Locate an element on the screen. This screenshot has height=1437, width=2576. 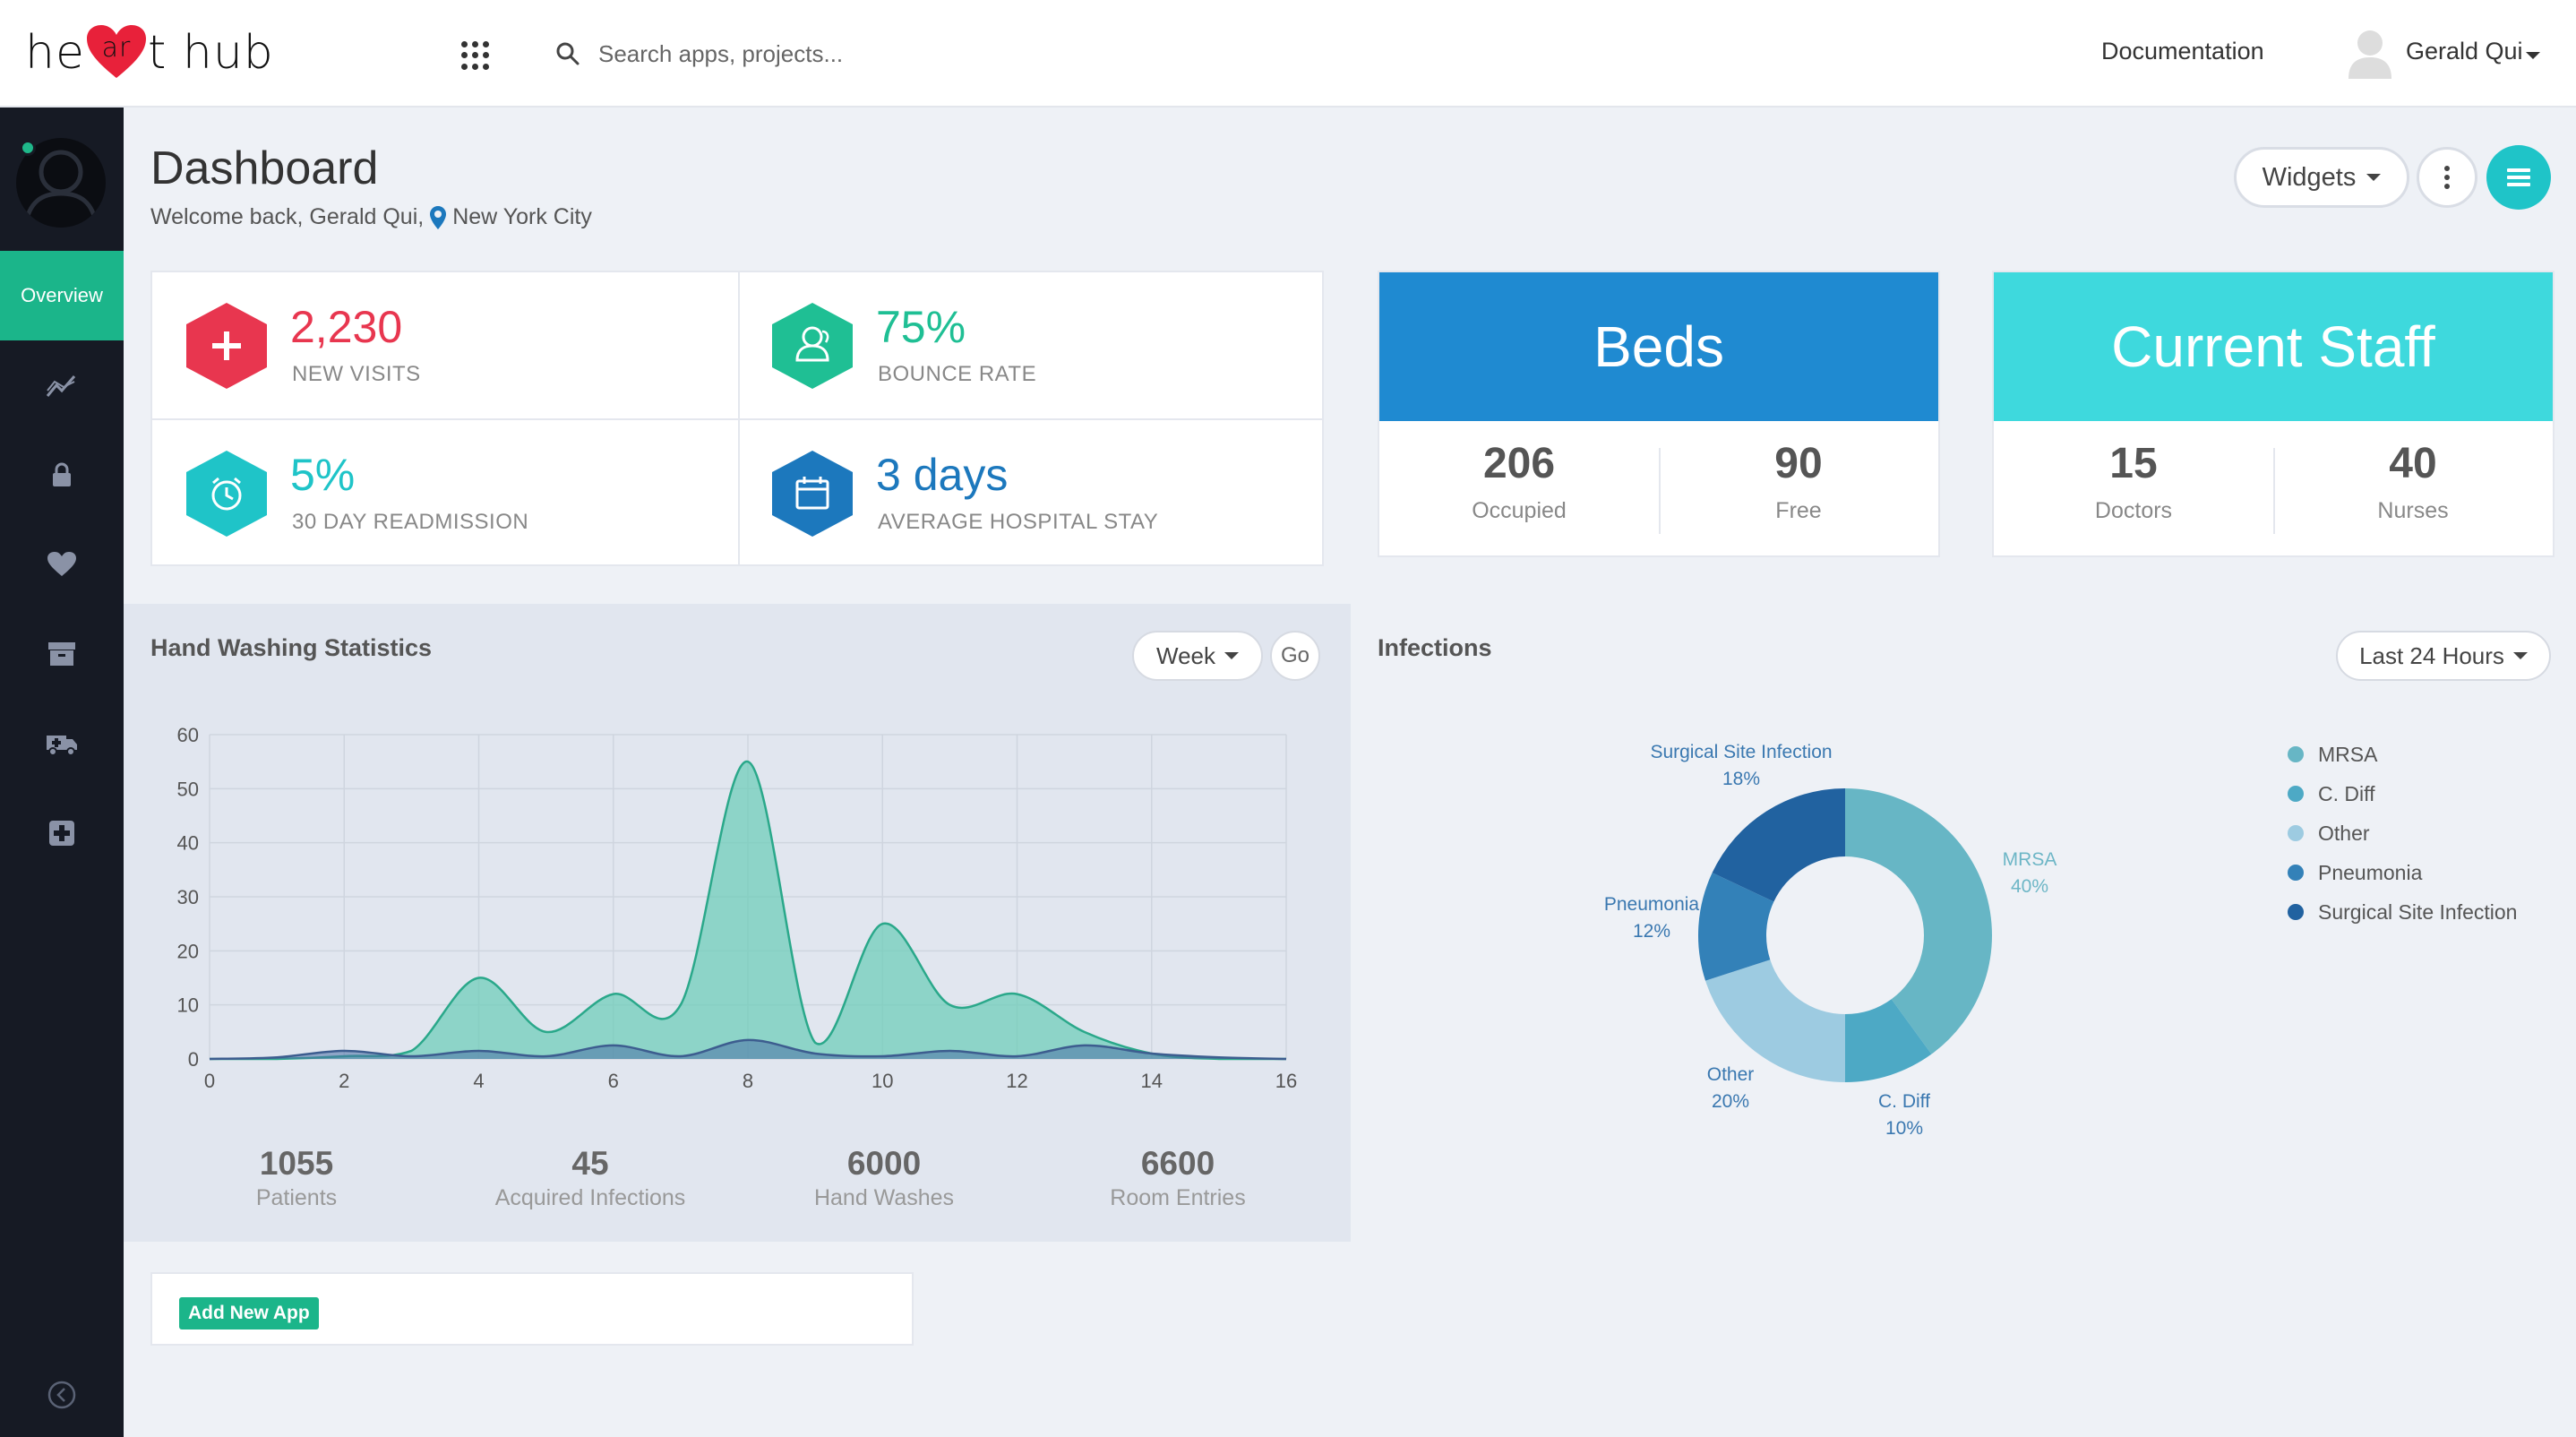
slice-percent-label: 12% is located at coordinates (1651, 931).